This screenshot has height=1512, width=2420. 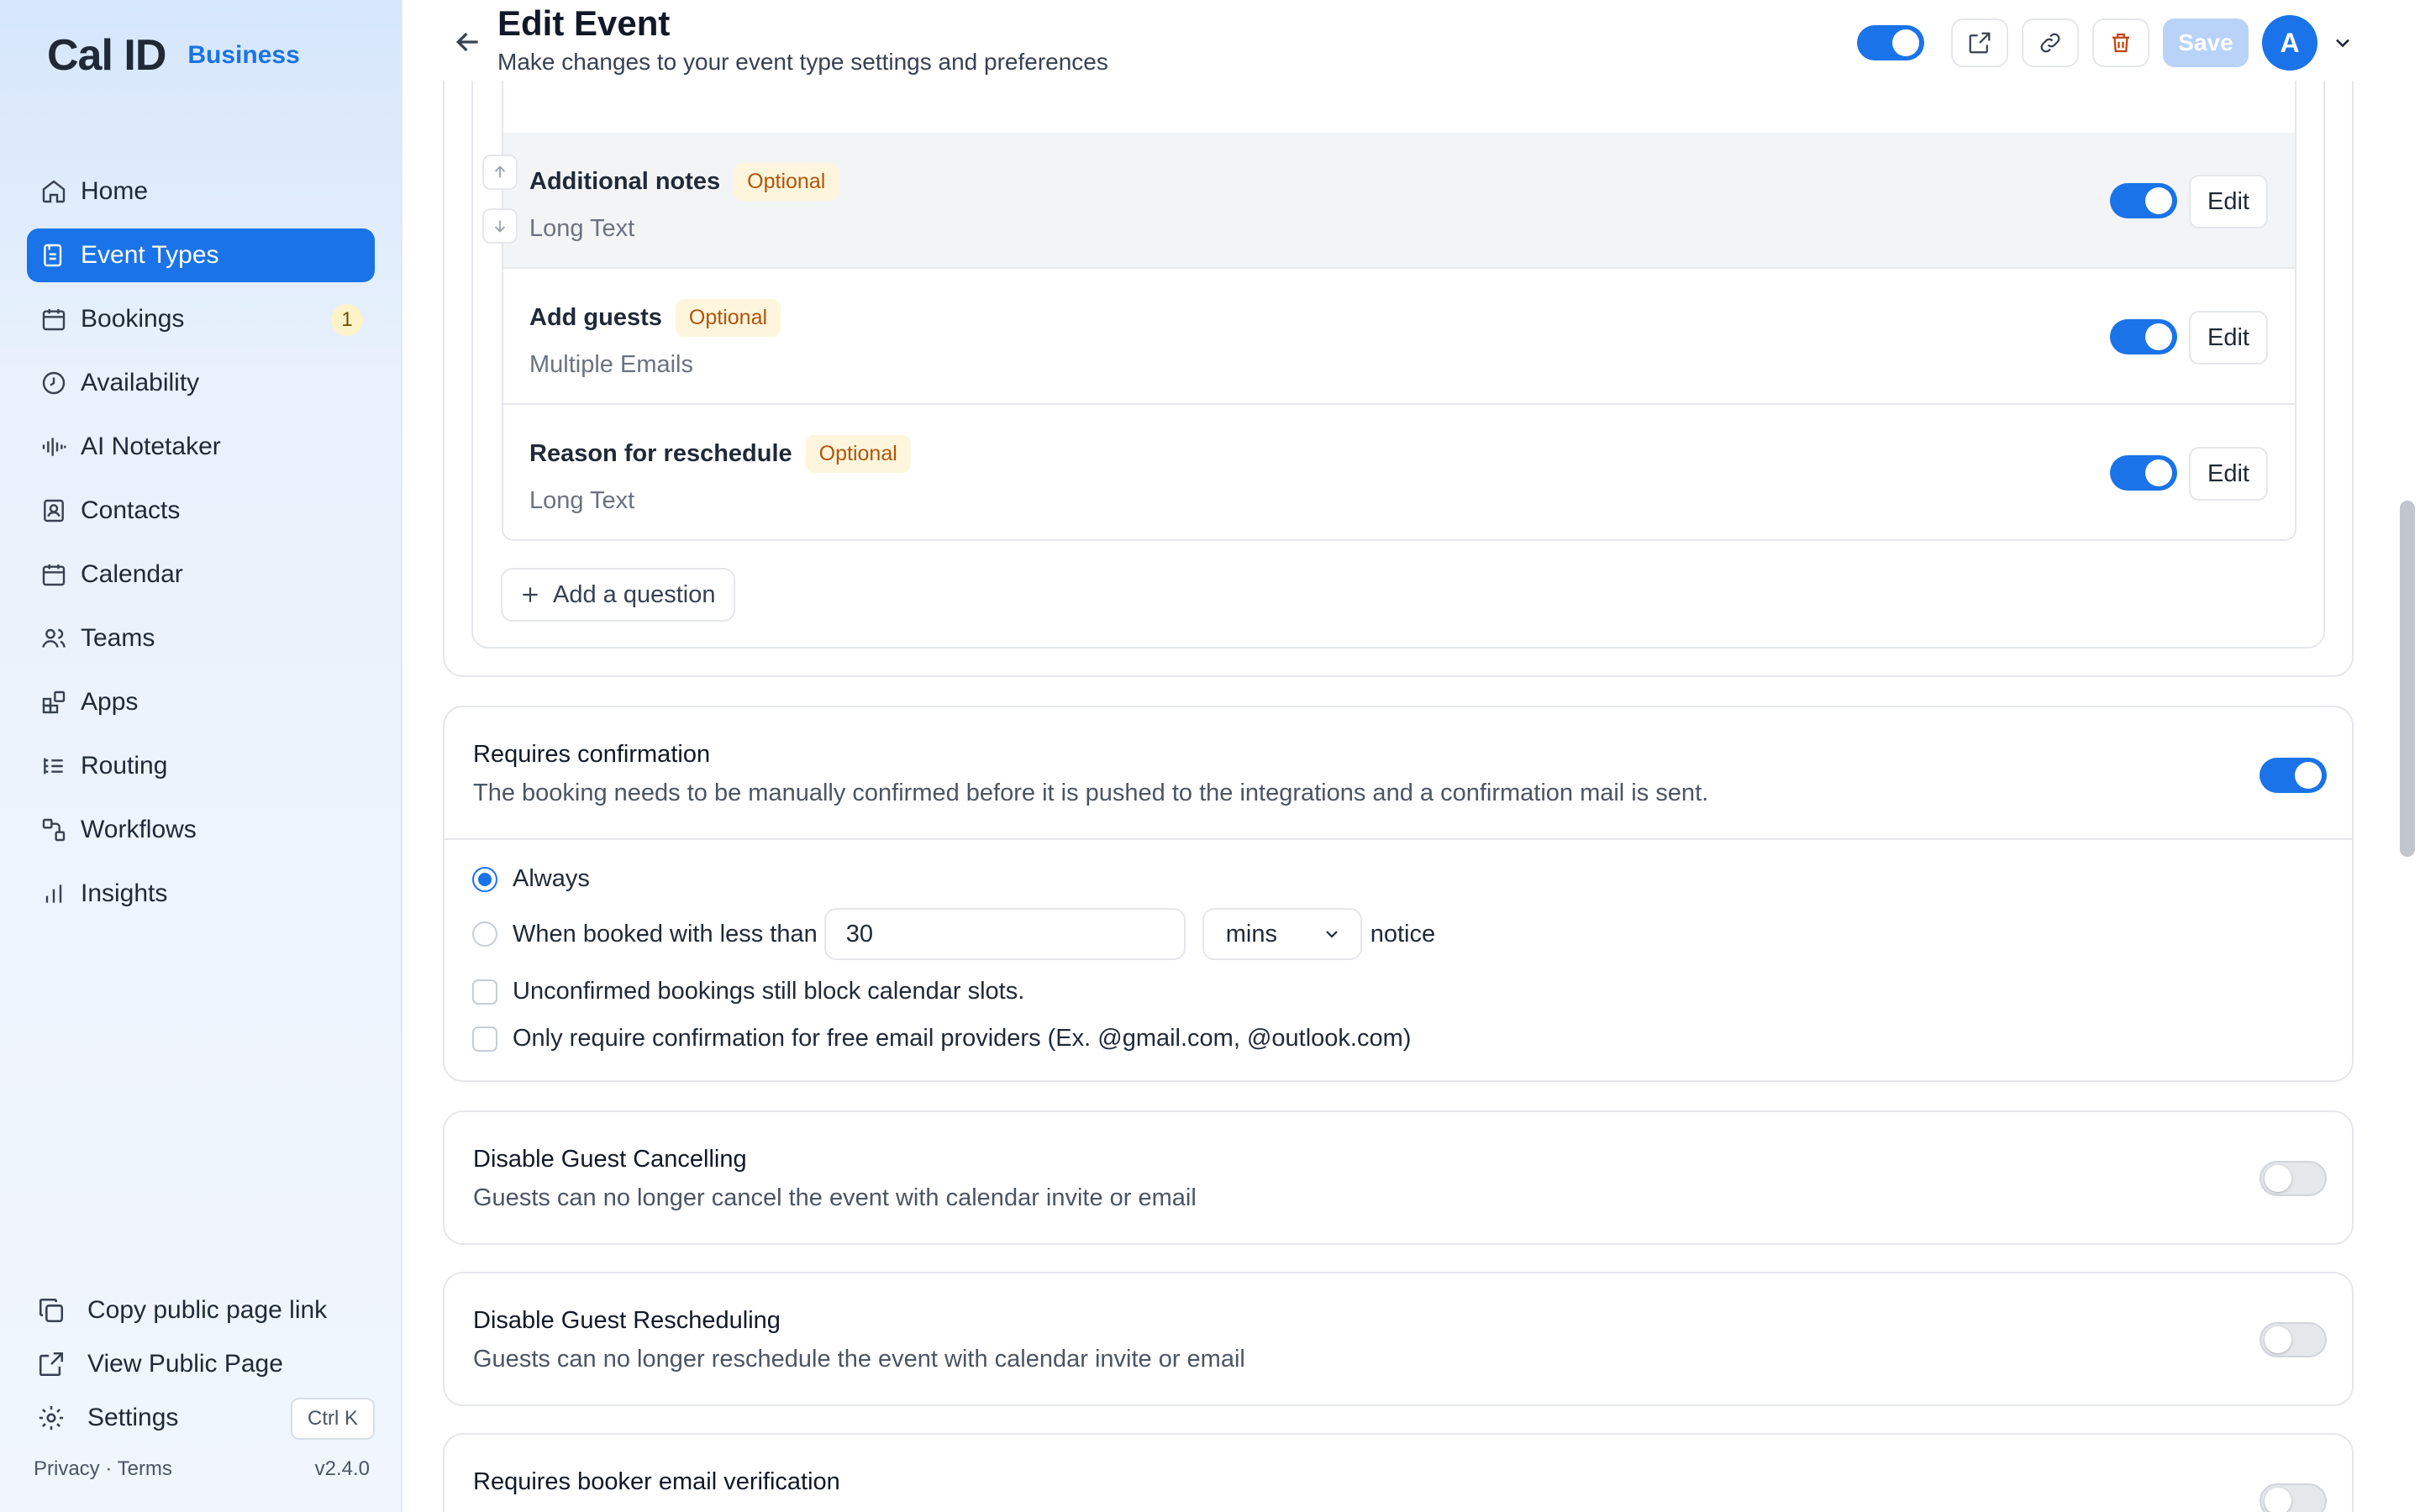 What do you see at coordinates (1399, 201) in the screenshot?
I see `question-row-additional-notes: Additional notes Optional Long Text Edit` at bounding box center [1399, 201].